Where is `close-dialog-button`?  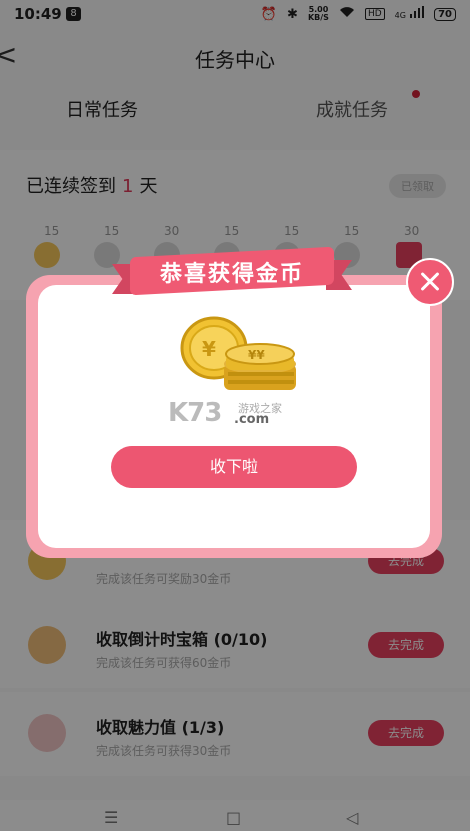 close-dialog-button is located at coordinates (430, 282).